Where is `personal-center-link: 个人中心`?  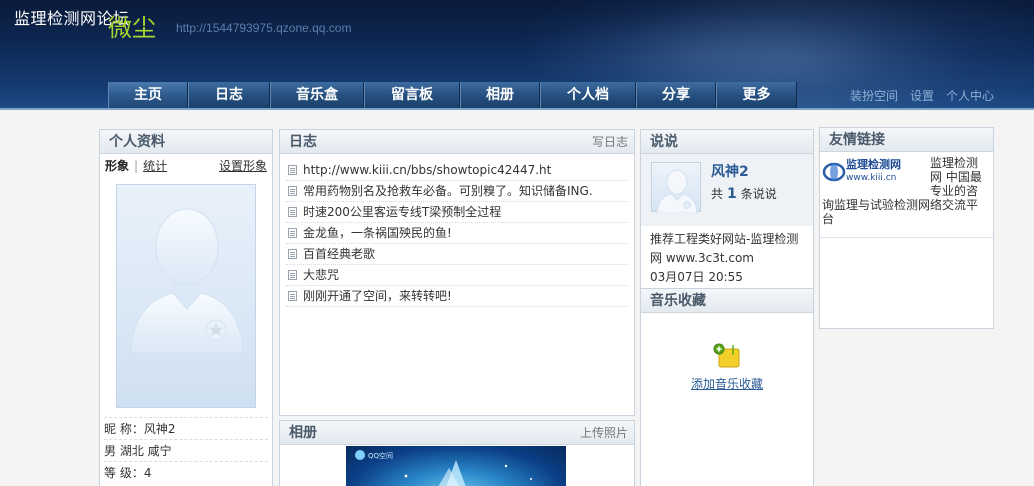
personal-center-link: 个人中心 is located at coordinates (970, 95).